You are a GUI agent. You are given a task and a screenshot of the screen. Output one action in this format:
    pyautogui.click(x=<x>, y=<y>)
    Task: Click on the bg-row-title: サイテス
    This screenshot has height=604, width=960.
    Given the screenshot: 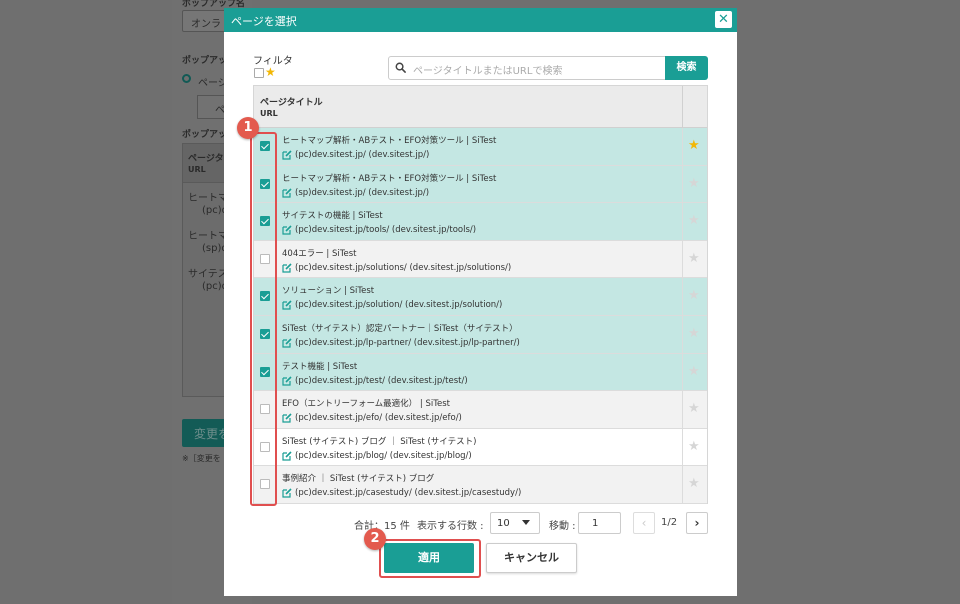 What is the action you would take?
    pyautogui.click(x=208, y=274)
    